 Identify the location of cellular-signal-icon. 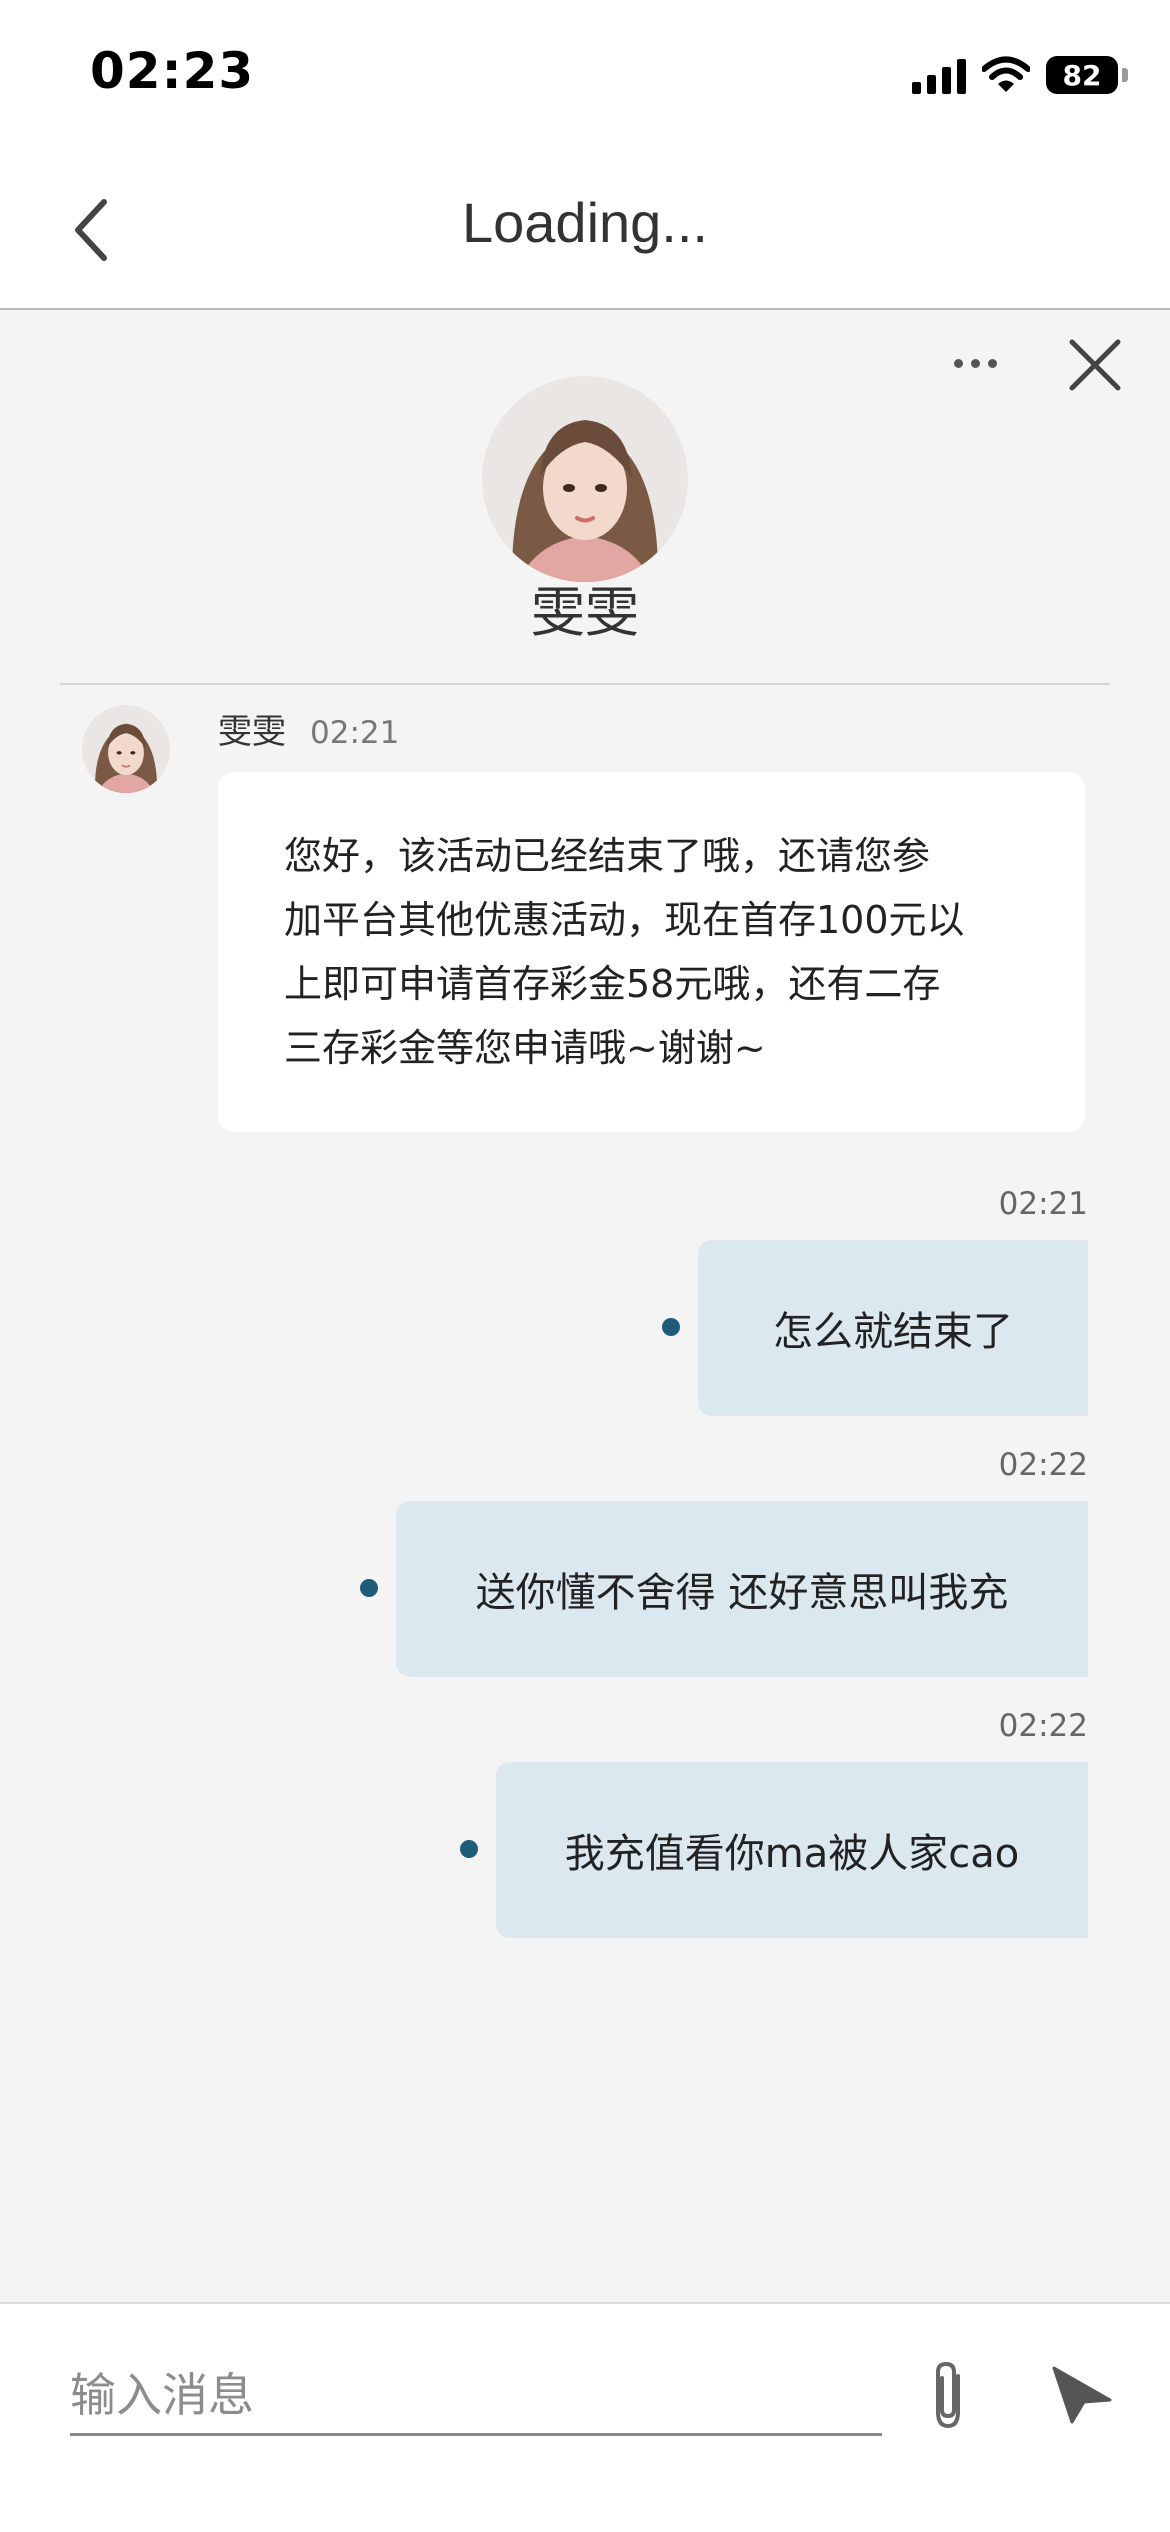
(939, 75).